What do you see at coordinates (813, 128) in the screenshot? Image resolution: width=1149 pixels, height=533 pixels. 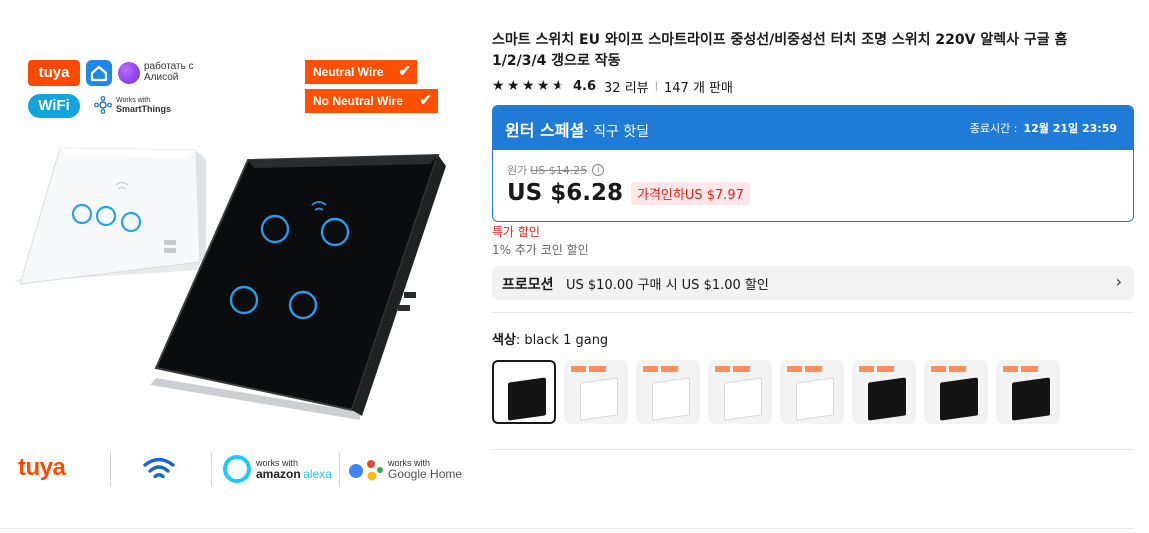 I see `deal-header: 윈터 스페셜· 직구 핫딜 종료시간 :12월 21일 23:59` at bounding box center [813, 128].